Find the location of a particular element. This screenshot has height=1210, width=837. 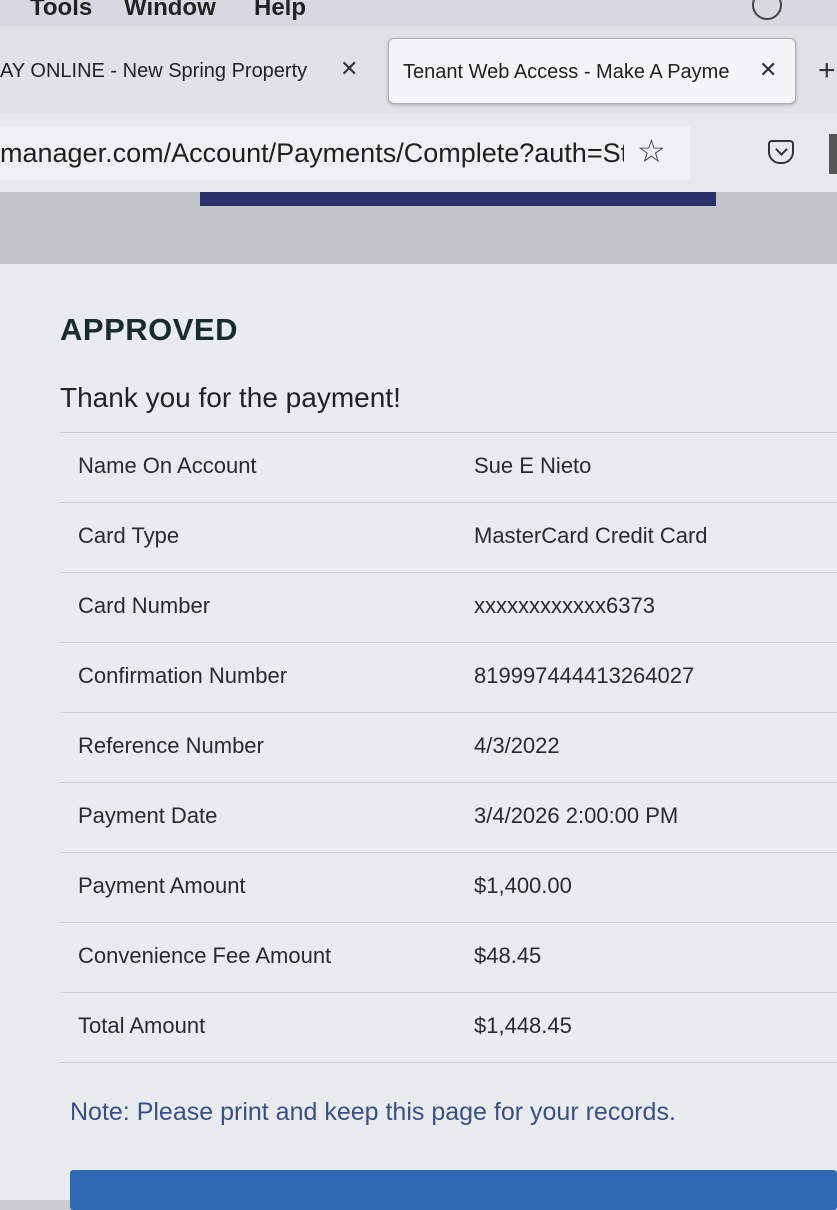

detail-label: Card Type is located at coordinates (129, 535).